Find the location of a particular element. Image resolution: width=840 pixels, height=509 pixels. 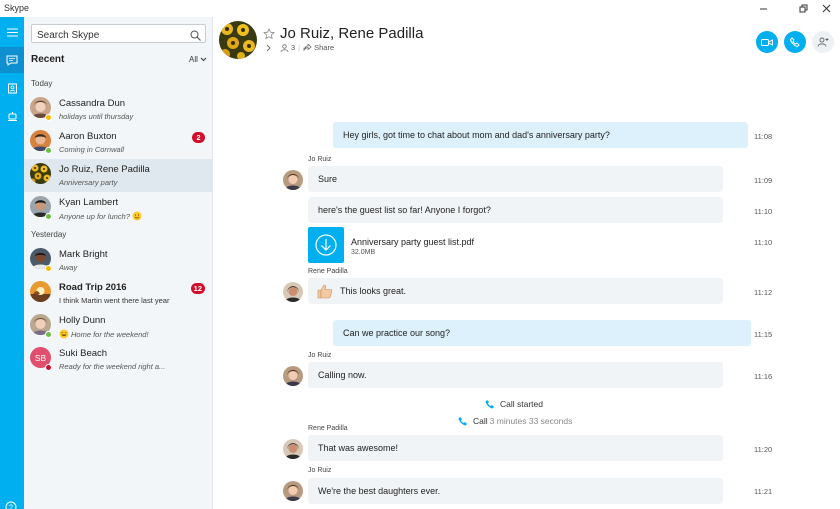

unread-badge: 12 is located at coordinates (197, 288).